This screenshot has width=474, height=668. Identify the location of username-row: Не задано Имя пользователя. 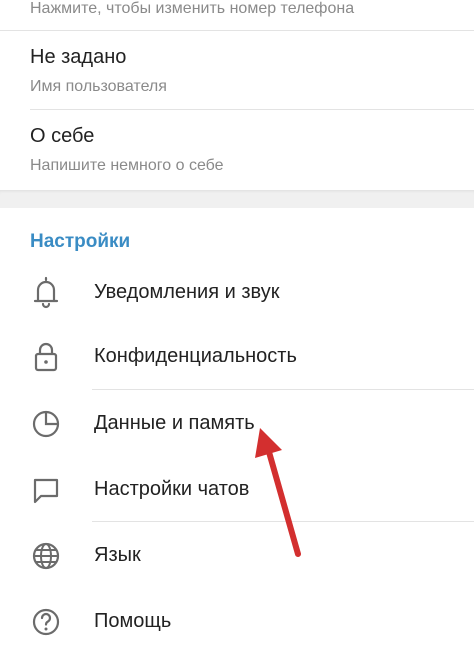
(252, 70).